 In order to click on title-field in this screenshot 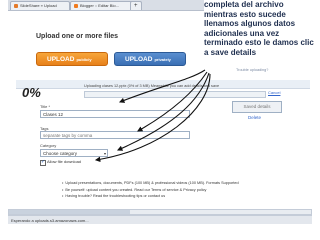, I will do `click(115, 114)`.